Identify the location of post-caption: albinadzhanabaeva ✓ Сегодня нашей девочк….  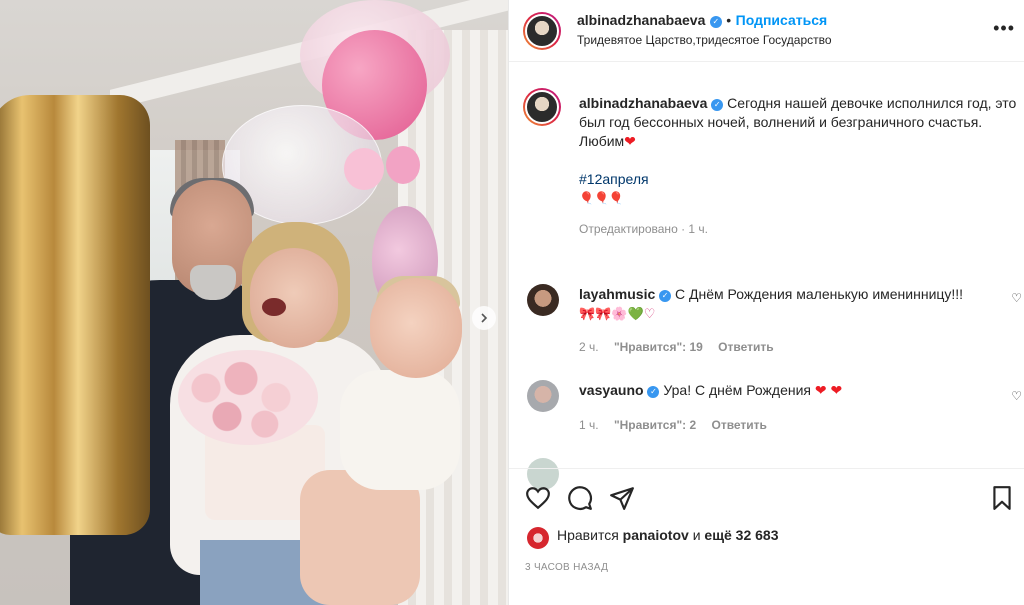
(799, 166).